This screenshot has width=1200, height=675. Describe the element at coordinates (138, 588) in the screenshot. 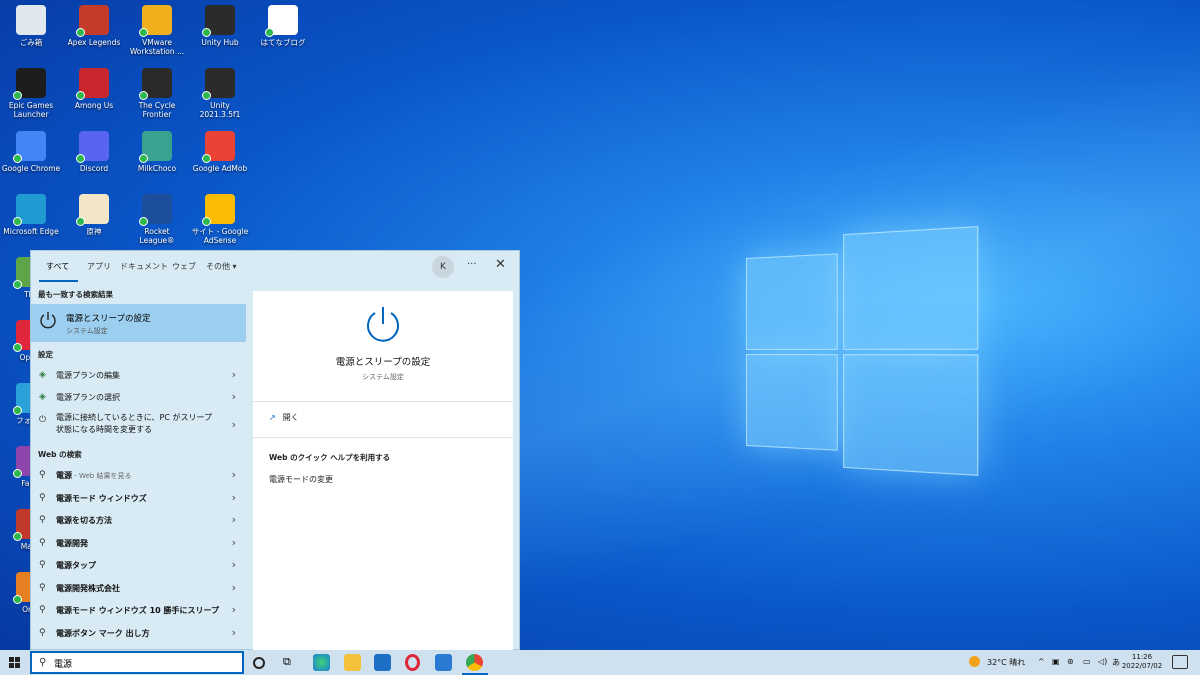

I see `web-search-item: ⚲ 電源開発株式会社 ›` at that location.